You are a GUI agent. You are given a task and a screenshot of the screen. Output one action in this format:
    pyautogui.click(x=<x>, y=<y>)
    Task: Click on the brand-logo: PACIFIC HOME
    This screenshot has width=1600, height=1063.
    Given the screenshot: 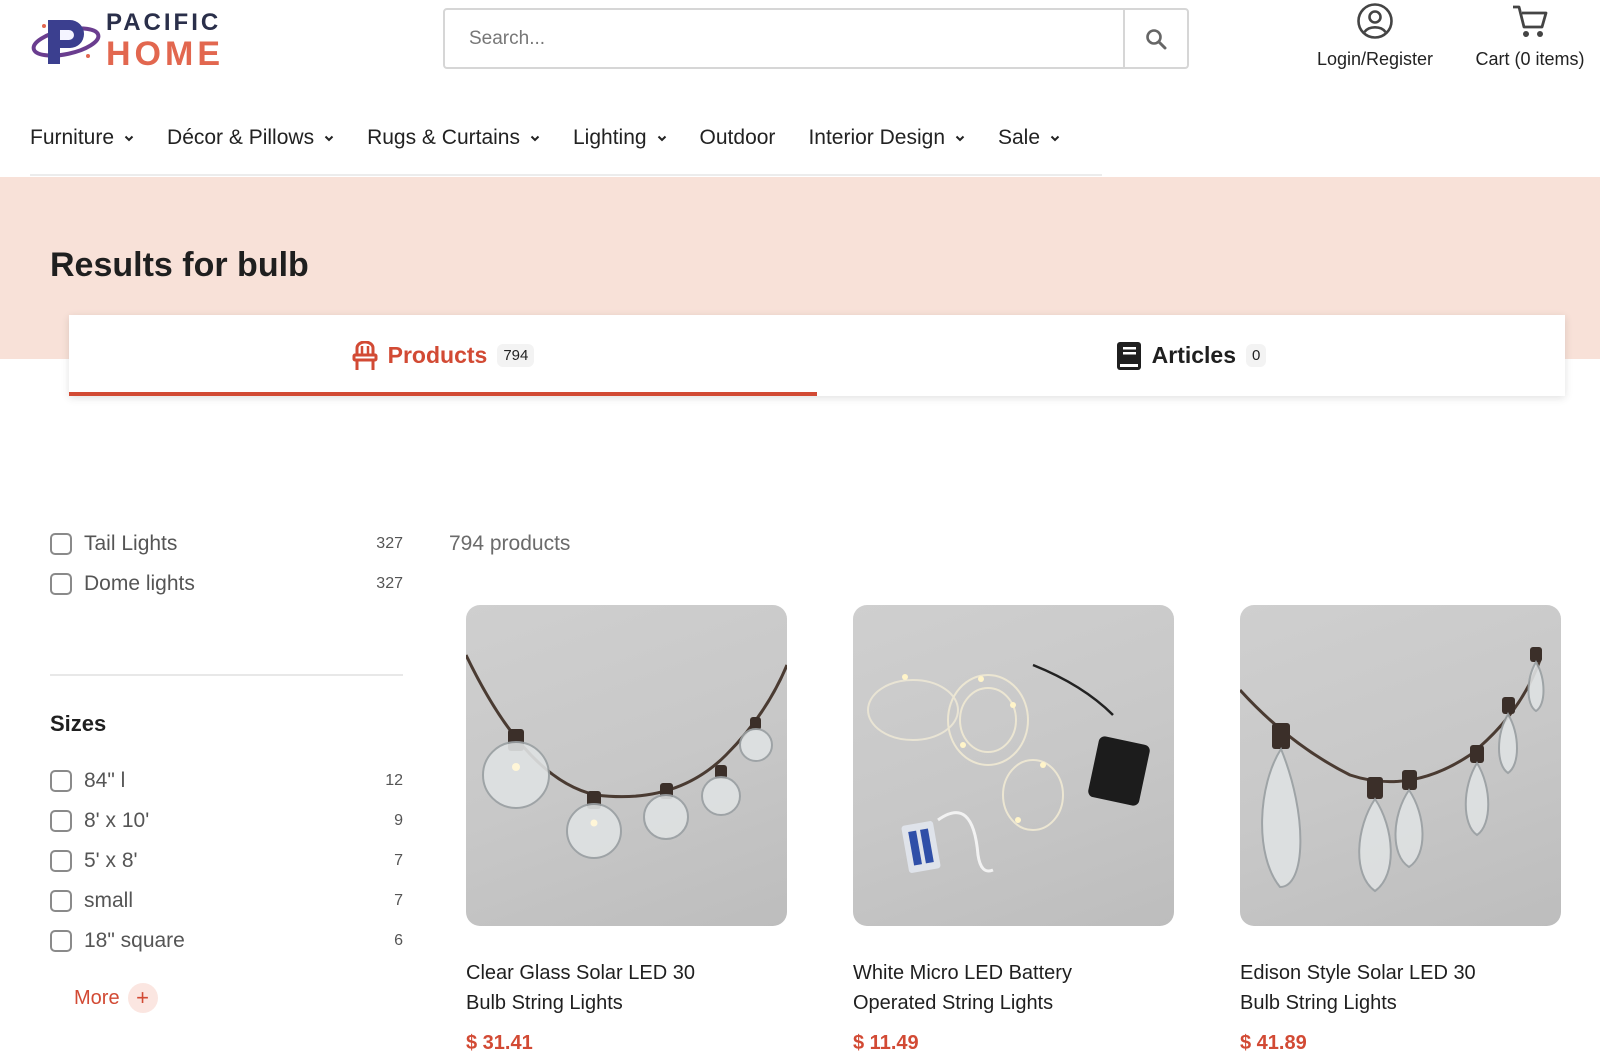 What is the action you would take?
    pyautogui.click(x=135, y=41)
    